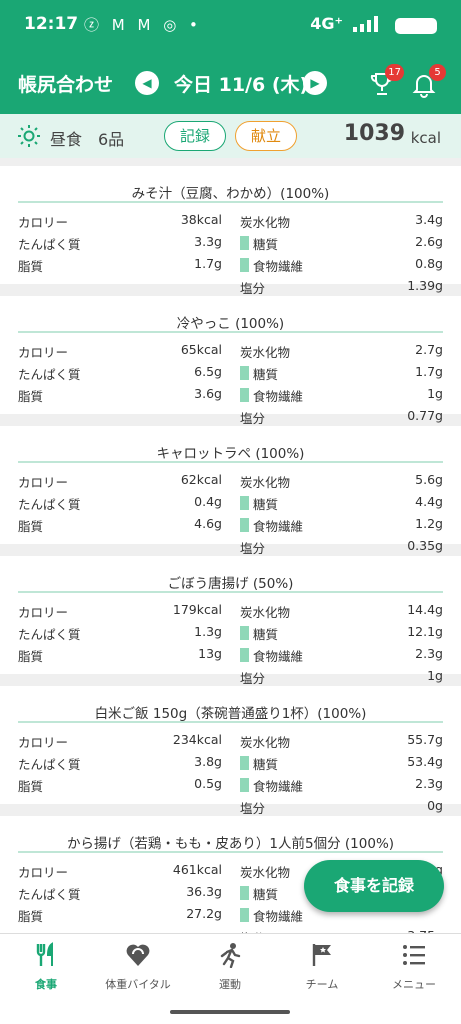 The height and width of the screenshot is (1024, 461). I want to click on nutrient-row-sugar: 糖質 12.1g, so click(341, 633).